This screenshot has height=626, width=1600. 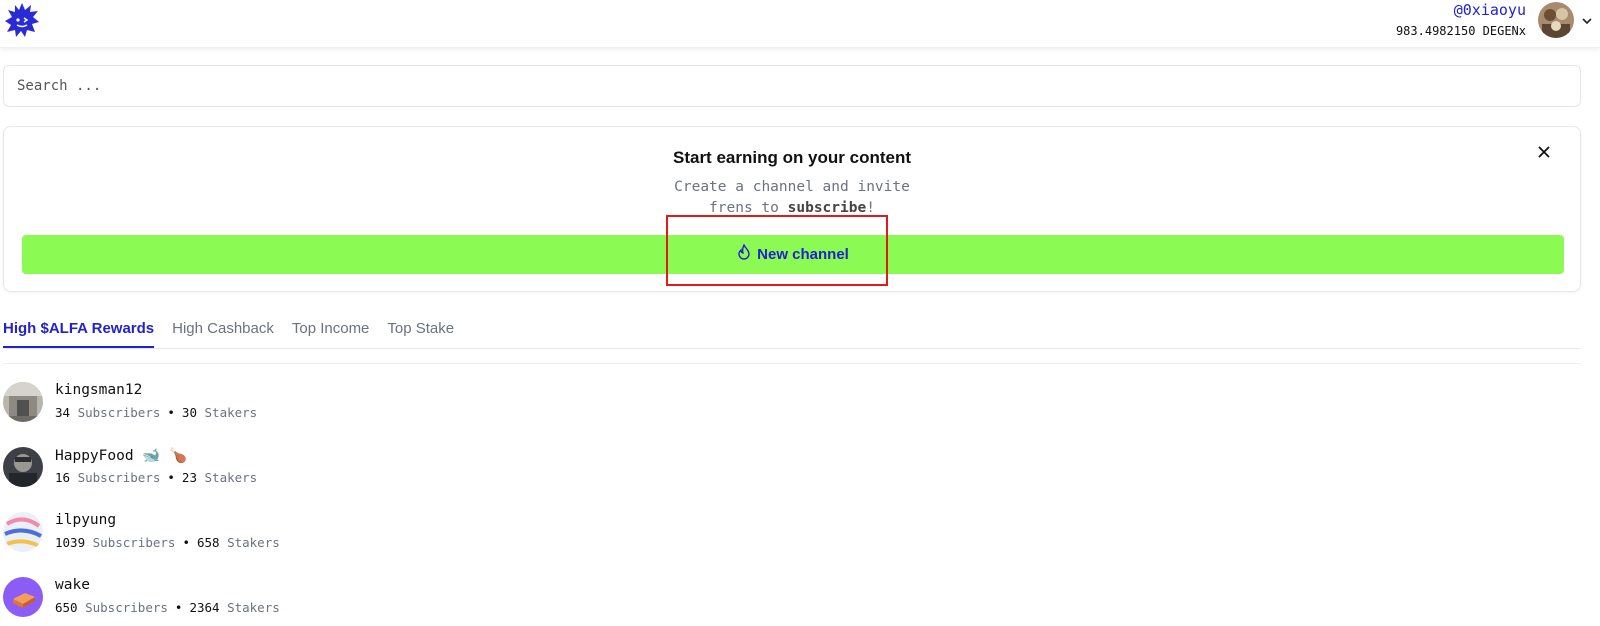 What do you see at coordinates (1587, 21) in the screenshot?
I see `chevron-down-icon` at bounding box center [1587, 21].